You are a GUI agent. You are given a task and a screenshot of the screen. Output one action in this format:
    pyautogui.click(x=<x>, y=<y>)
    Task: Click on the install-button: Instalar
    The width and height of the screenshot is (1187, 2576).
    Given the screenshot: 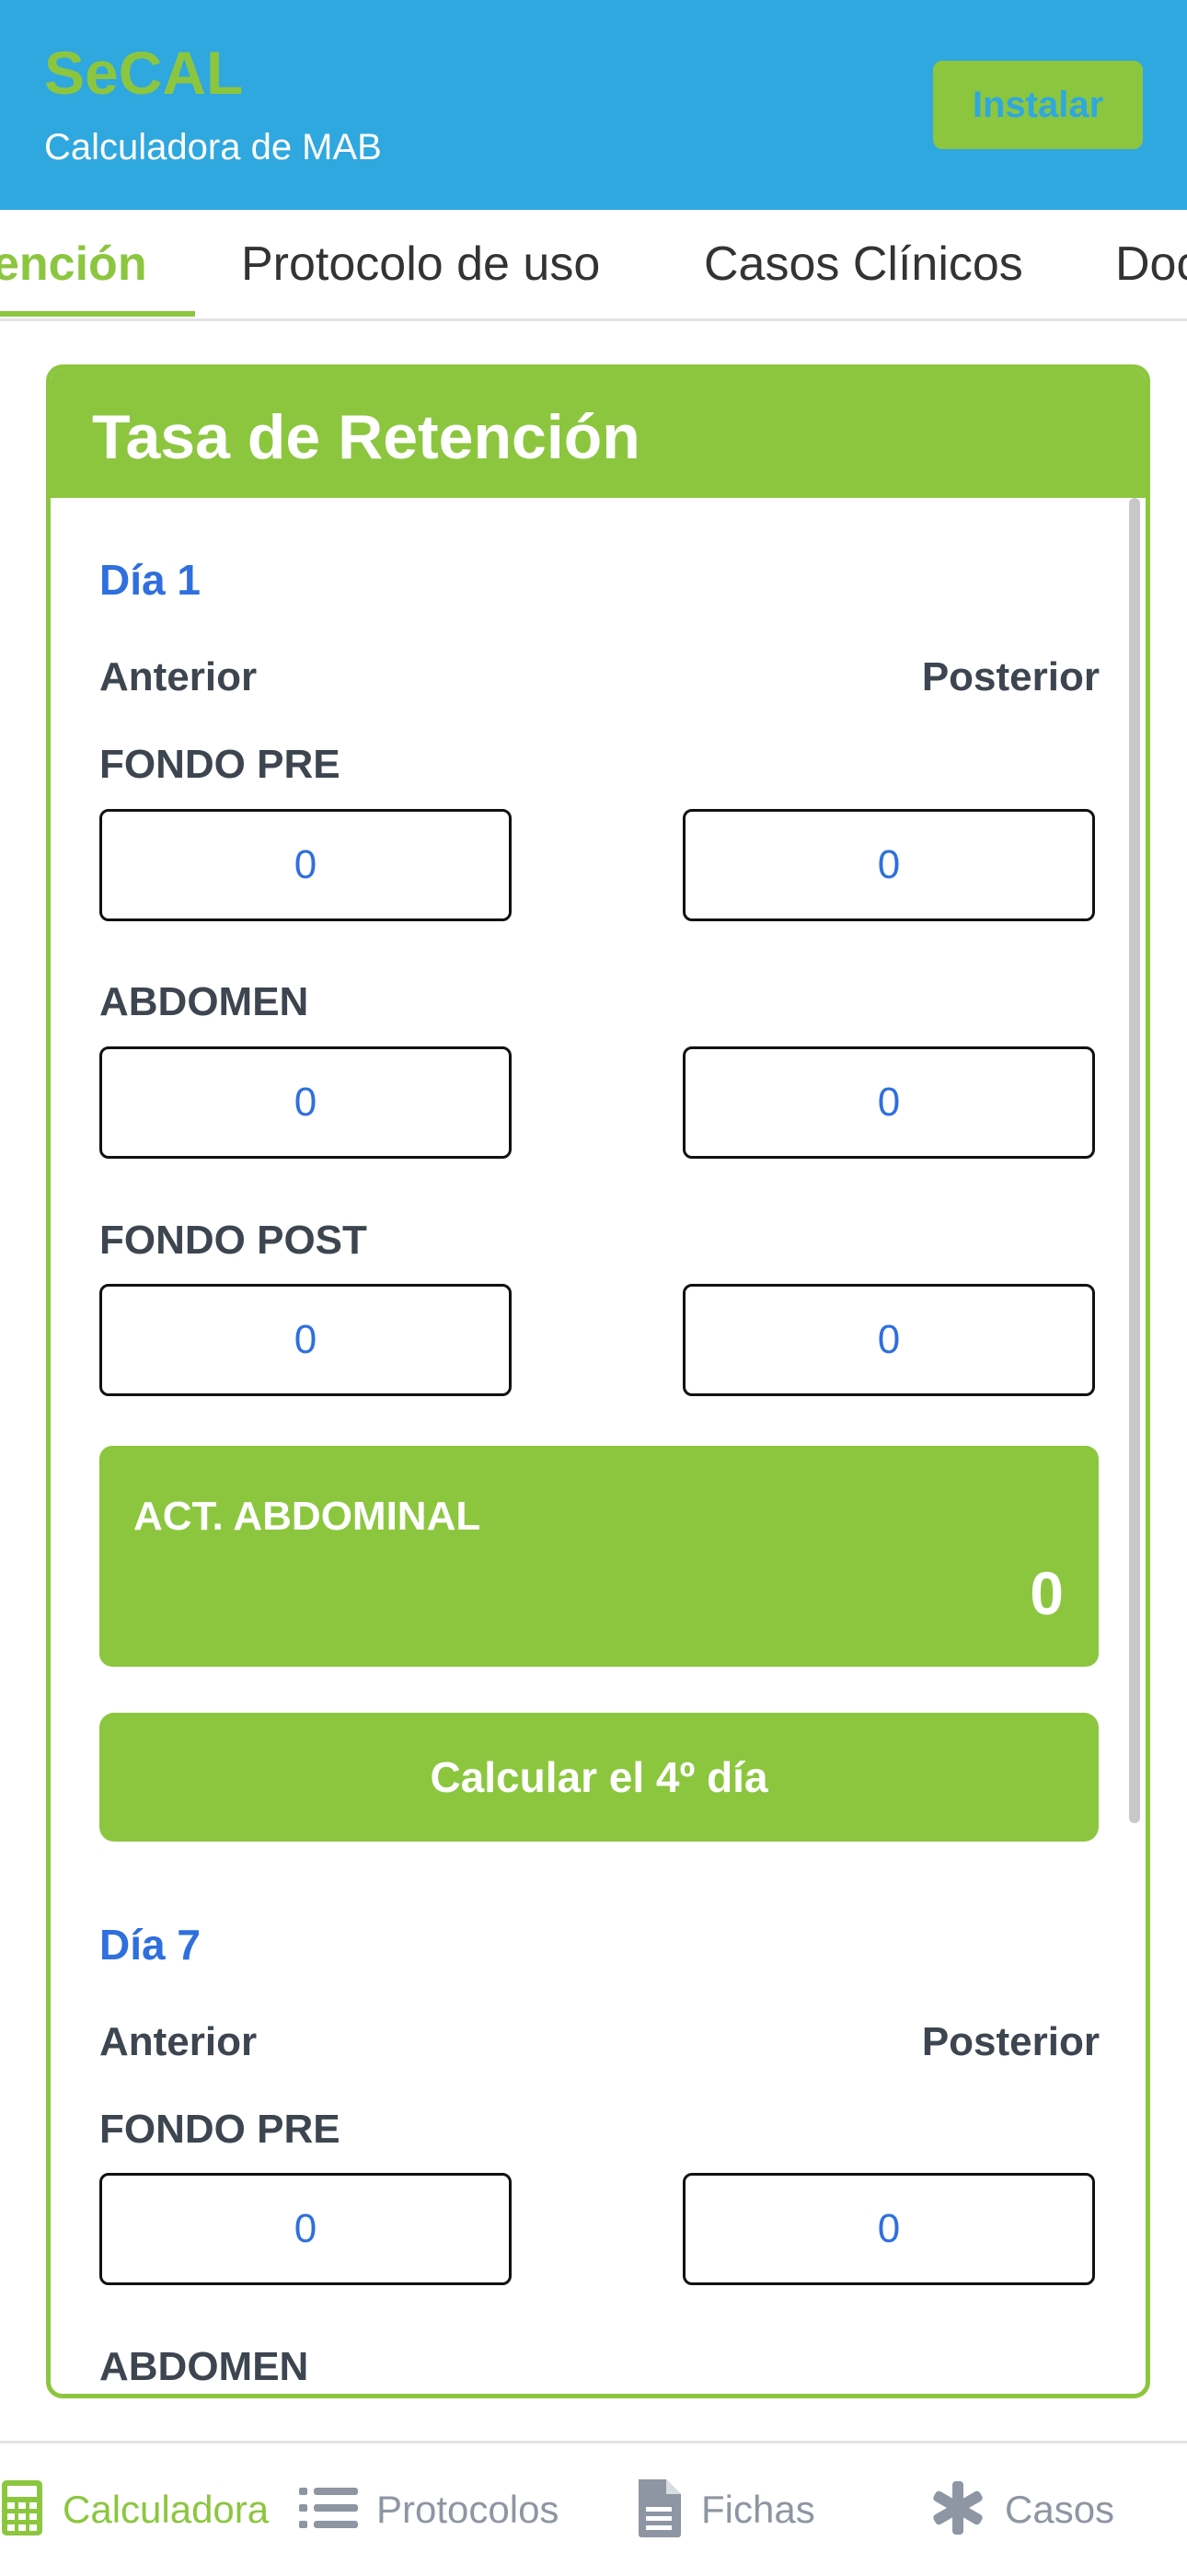 What is the action you would take?
    pyautogui.click(x=1038, y=105)
    